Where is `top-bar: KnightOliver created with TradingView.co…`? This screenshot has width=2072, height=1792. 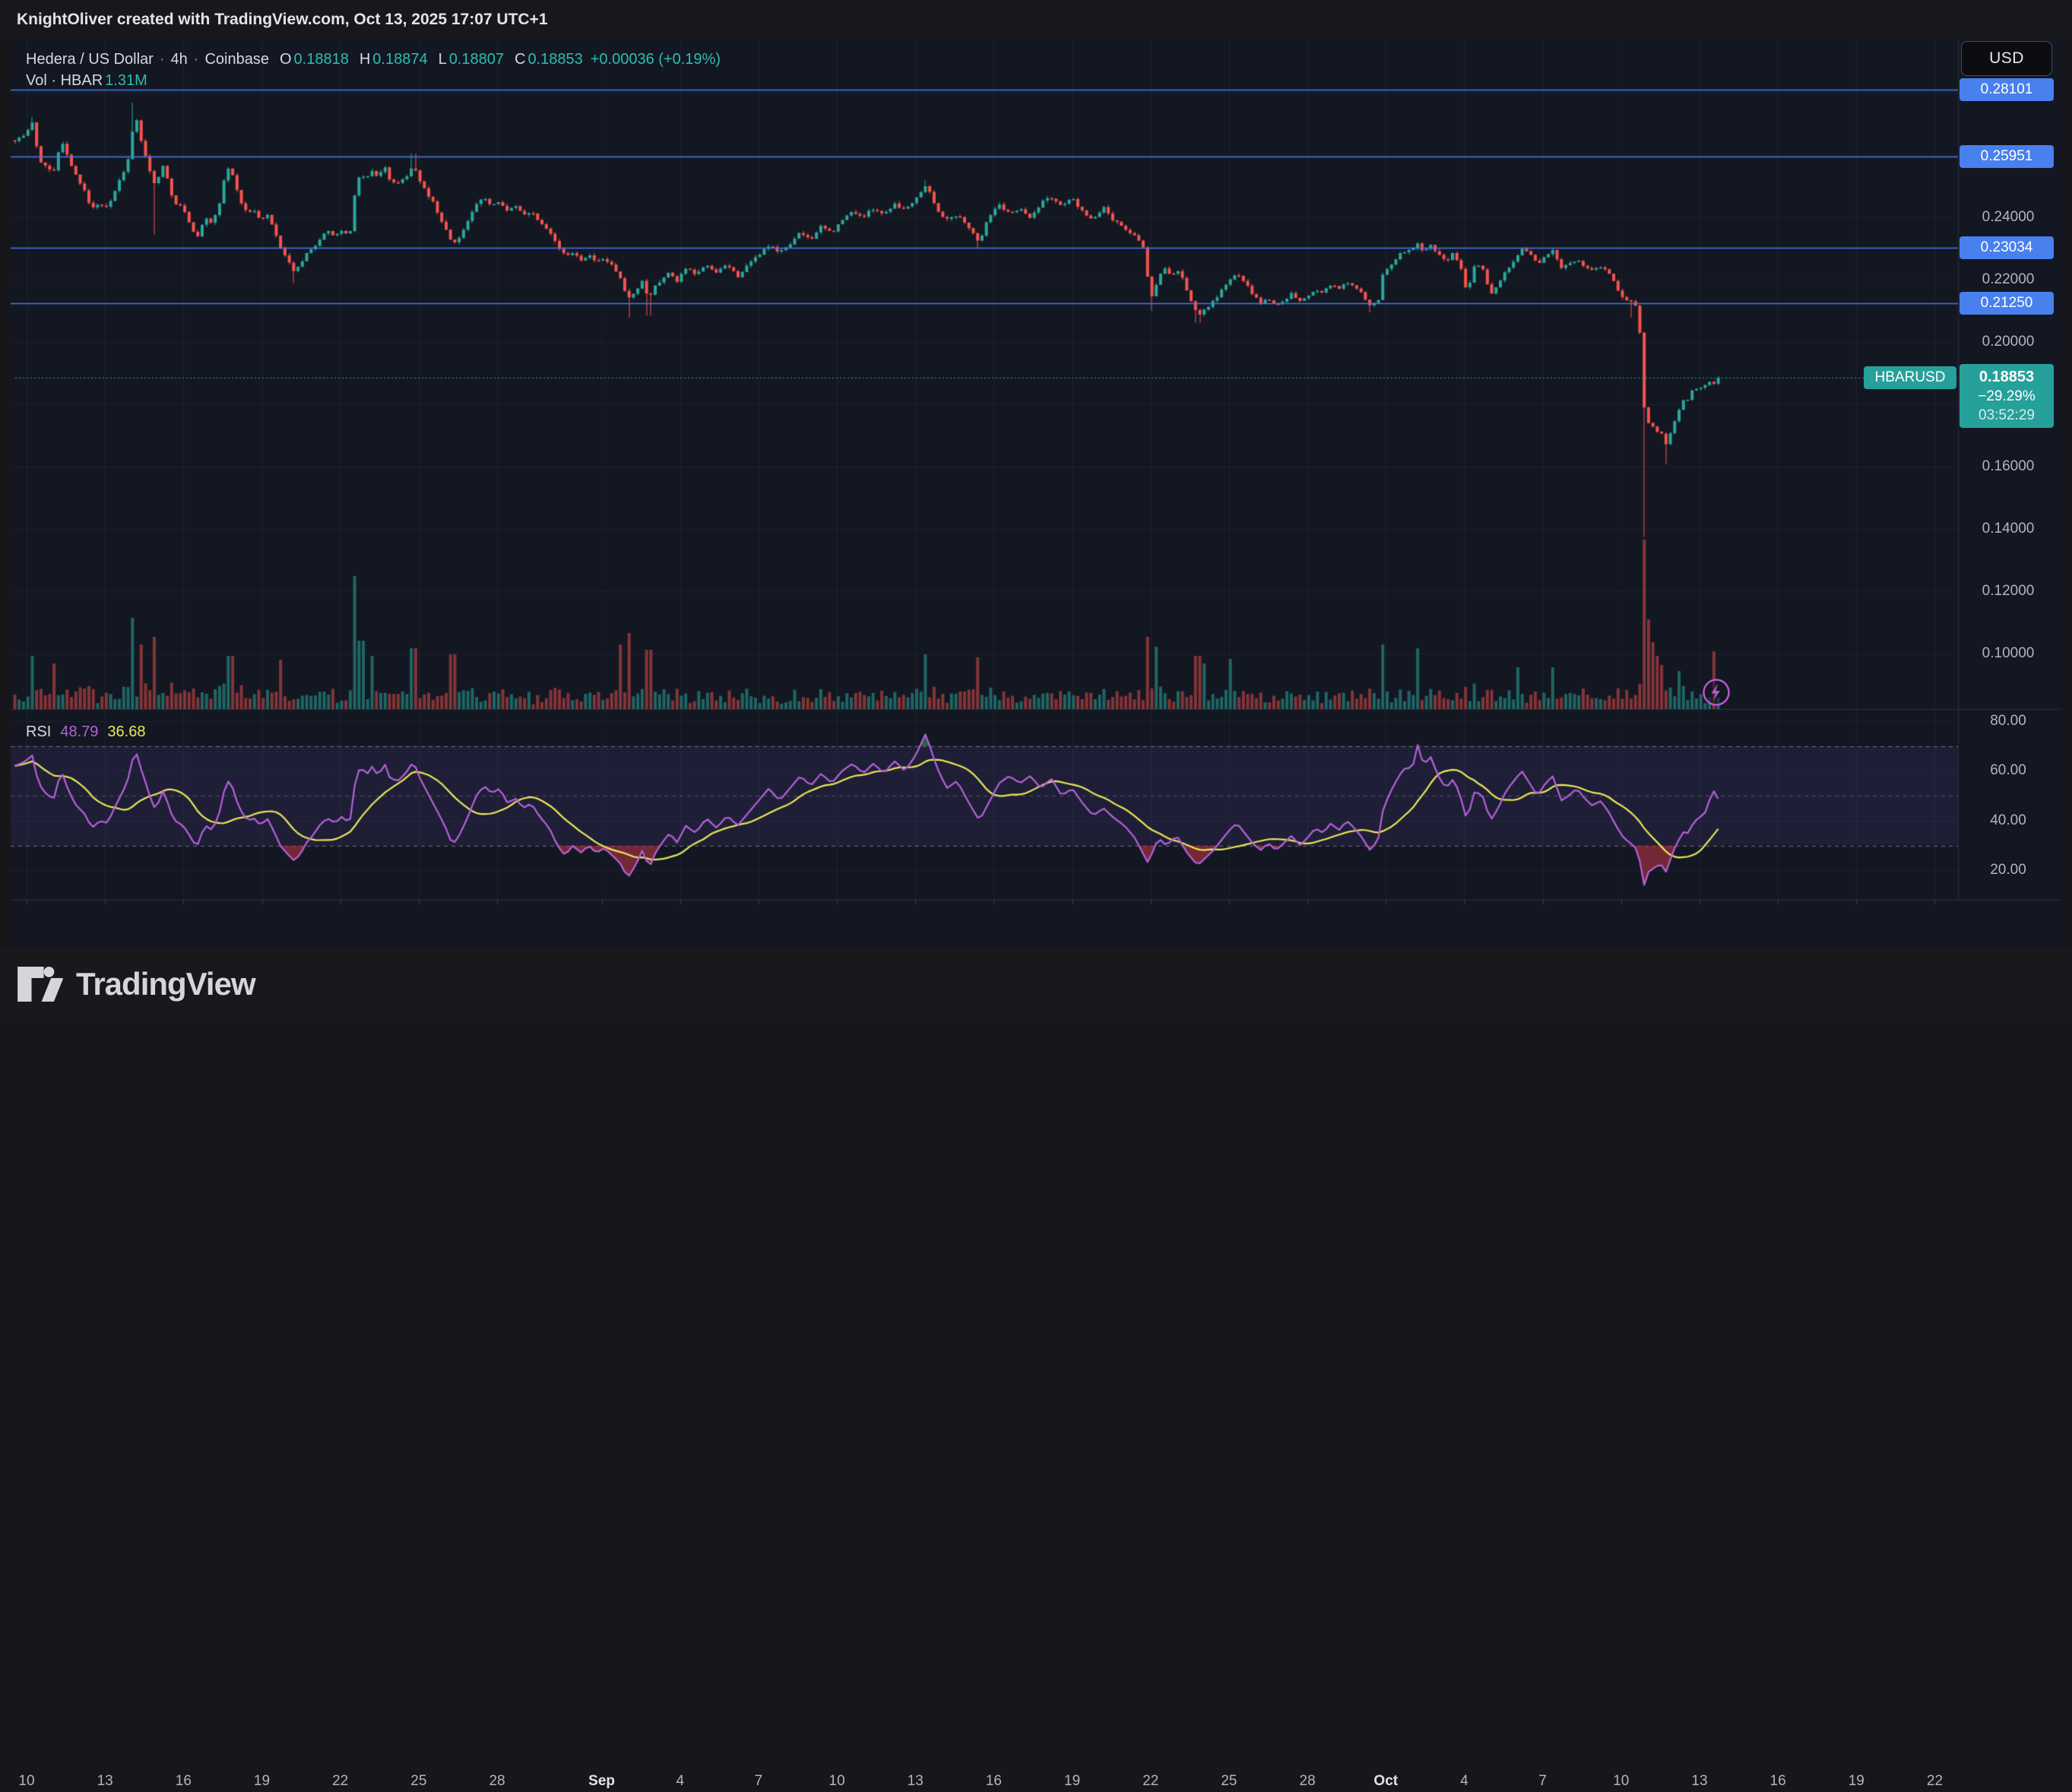
top-bar: KnightOliver created with TradingView.co… is located at coordinates (1036, 20).